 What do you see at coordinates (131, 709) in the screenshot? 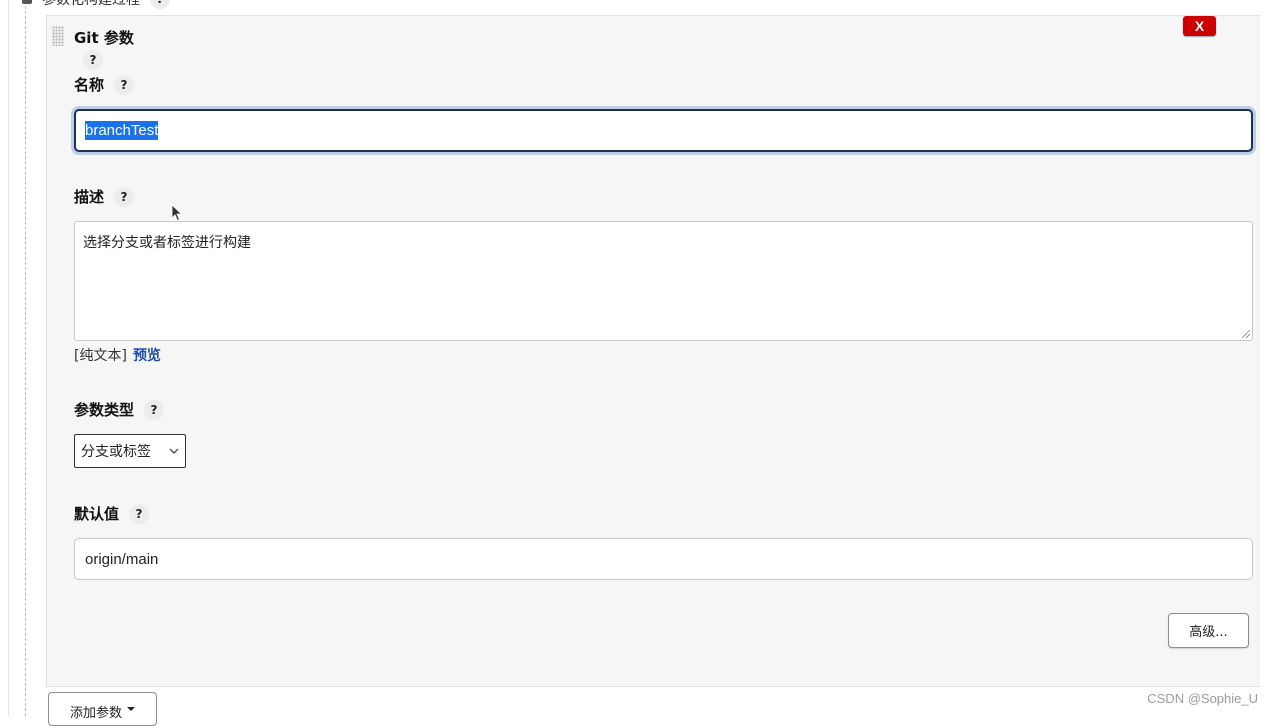
I see `caret-down-icon` at bounding box center [131, 709].